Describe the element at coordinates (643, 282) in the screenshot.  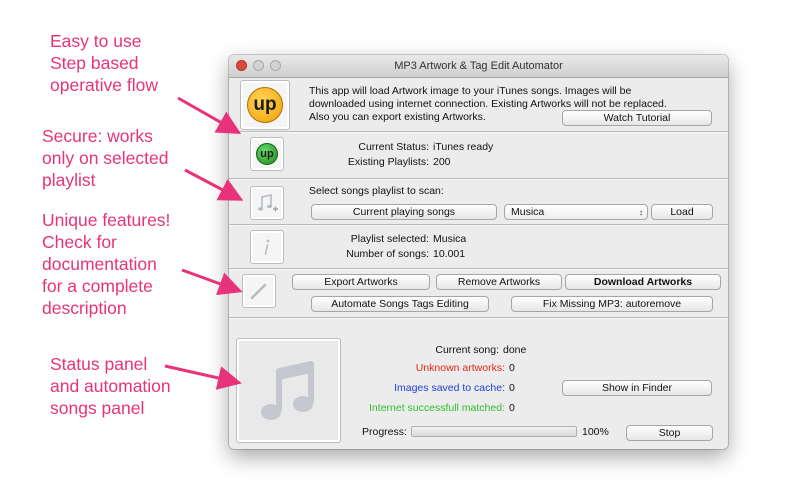
I see `download-artworks-button: Download Artworks` at that location.